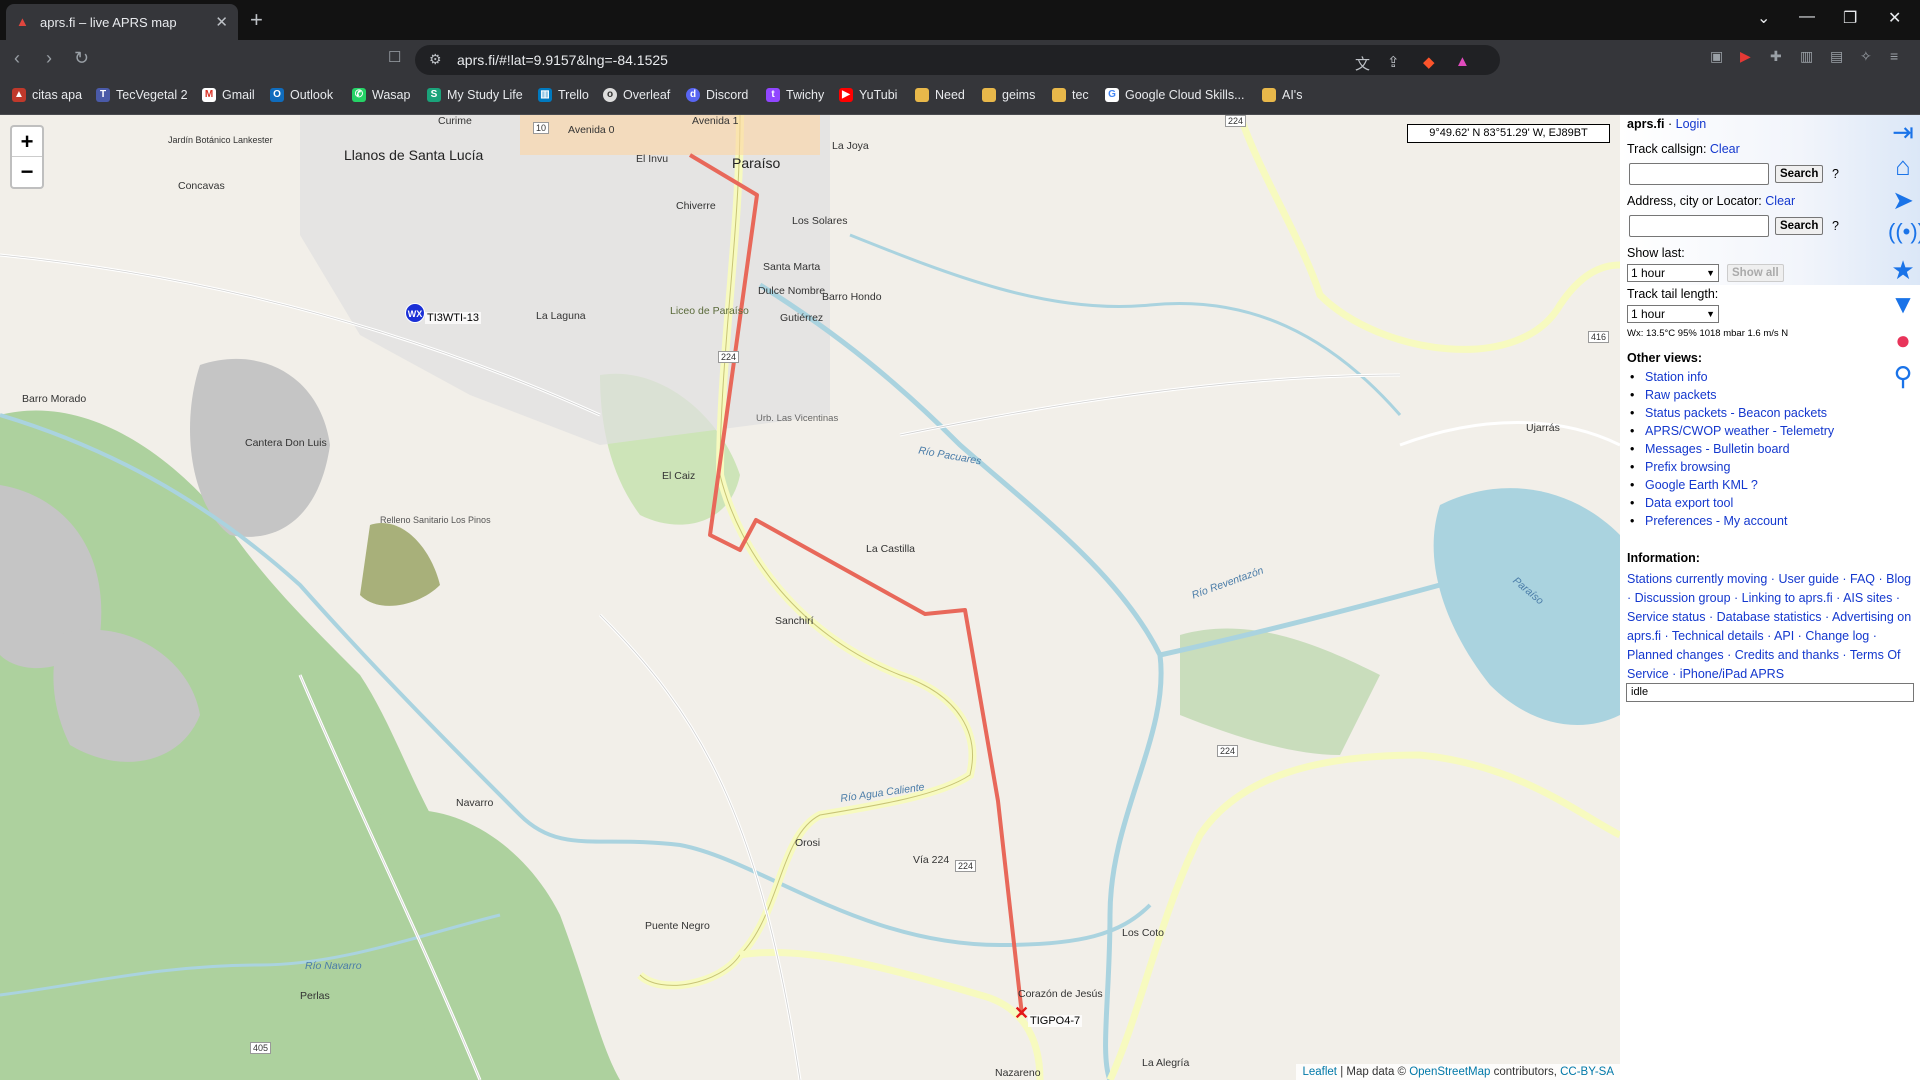 The height and width of the screenshot is (1080, 1920). I want to click on wx-station-label: TI3WTI-13, so click(453, 318).